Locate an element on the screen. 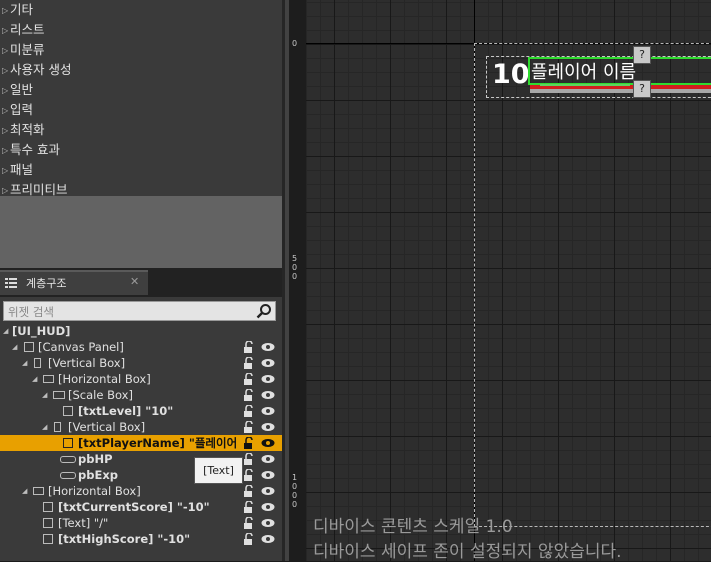 The height and width of the screenshot is (562, 711). palette-category-label: 사용자 생성 is located at coordinates (41, 69).